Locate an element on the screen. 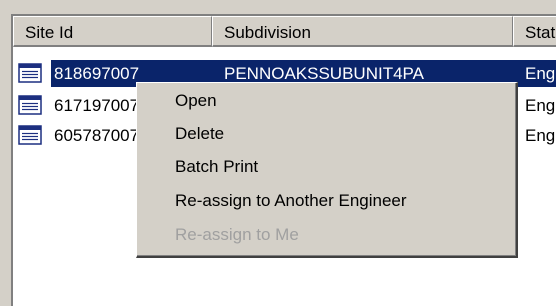 The height and width of the screenshot is (306, 556). site-id-cell: 605787007 is located at coordinates (97, 135).